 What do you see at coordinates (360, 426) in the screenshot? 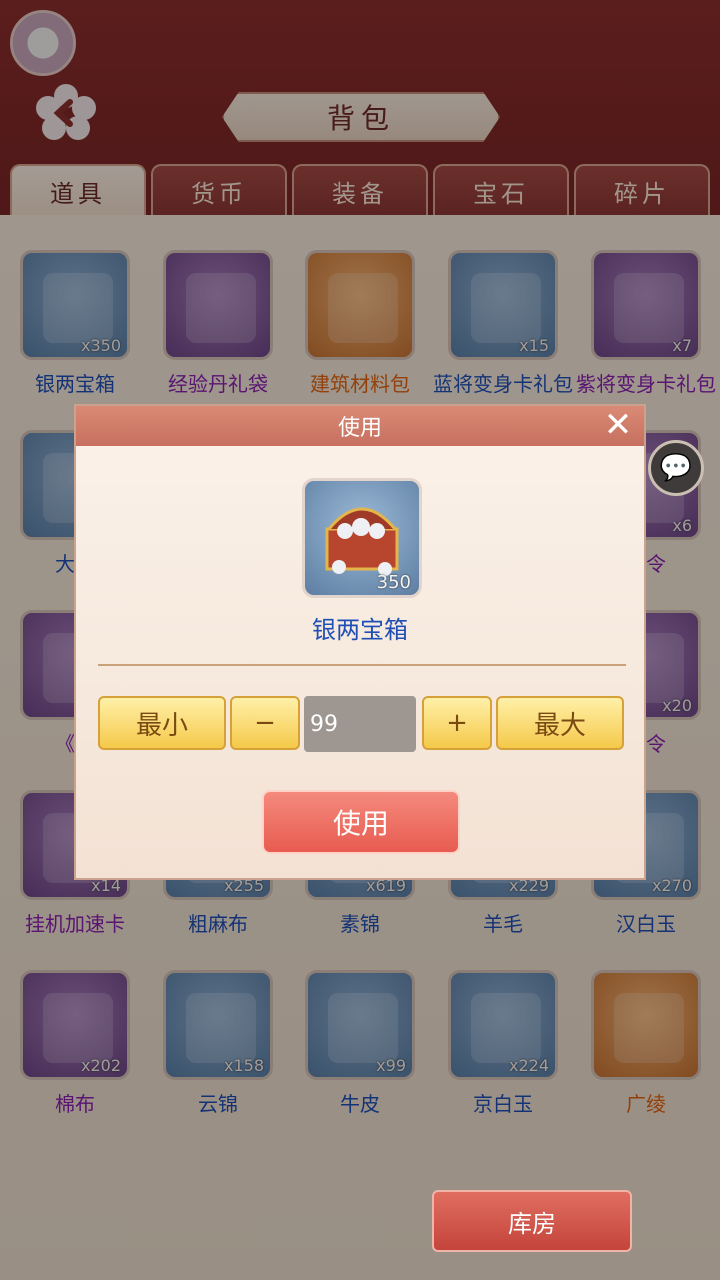
I see `dialog-title: 使用` at bounding box center [360, 426].